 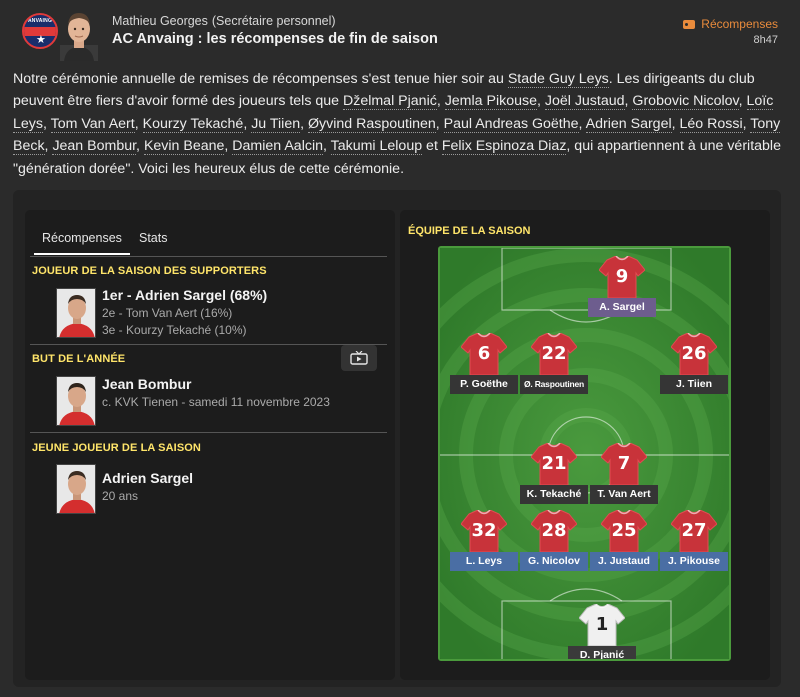 What do you see at coordinates (624, 463) in the screenshot?
I see `shirt-number: 7` at bounding box center [624, 463].